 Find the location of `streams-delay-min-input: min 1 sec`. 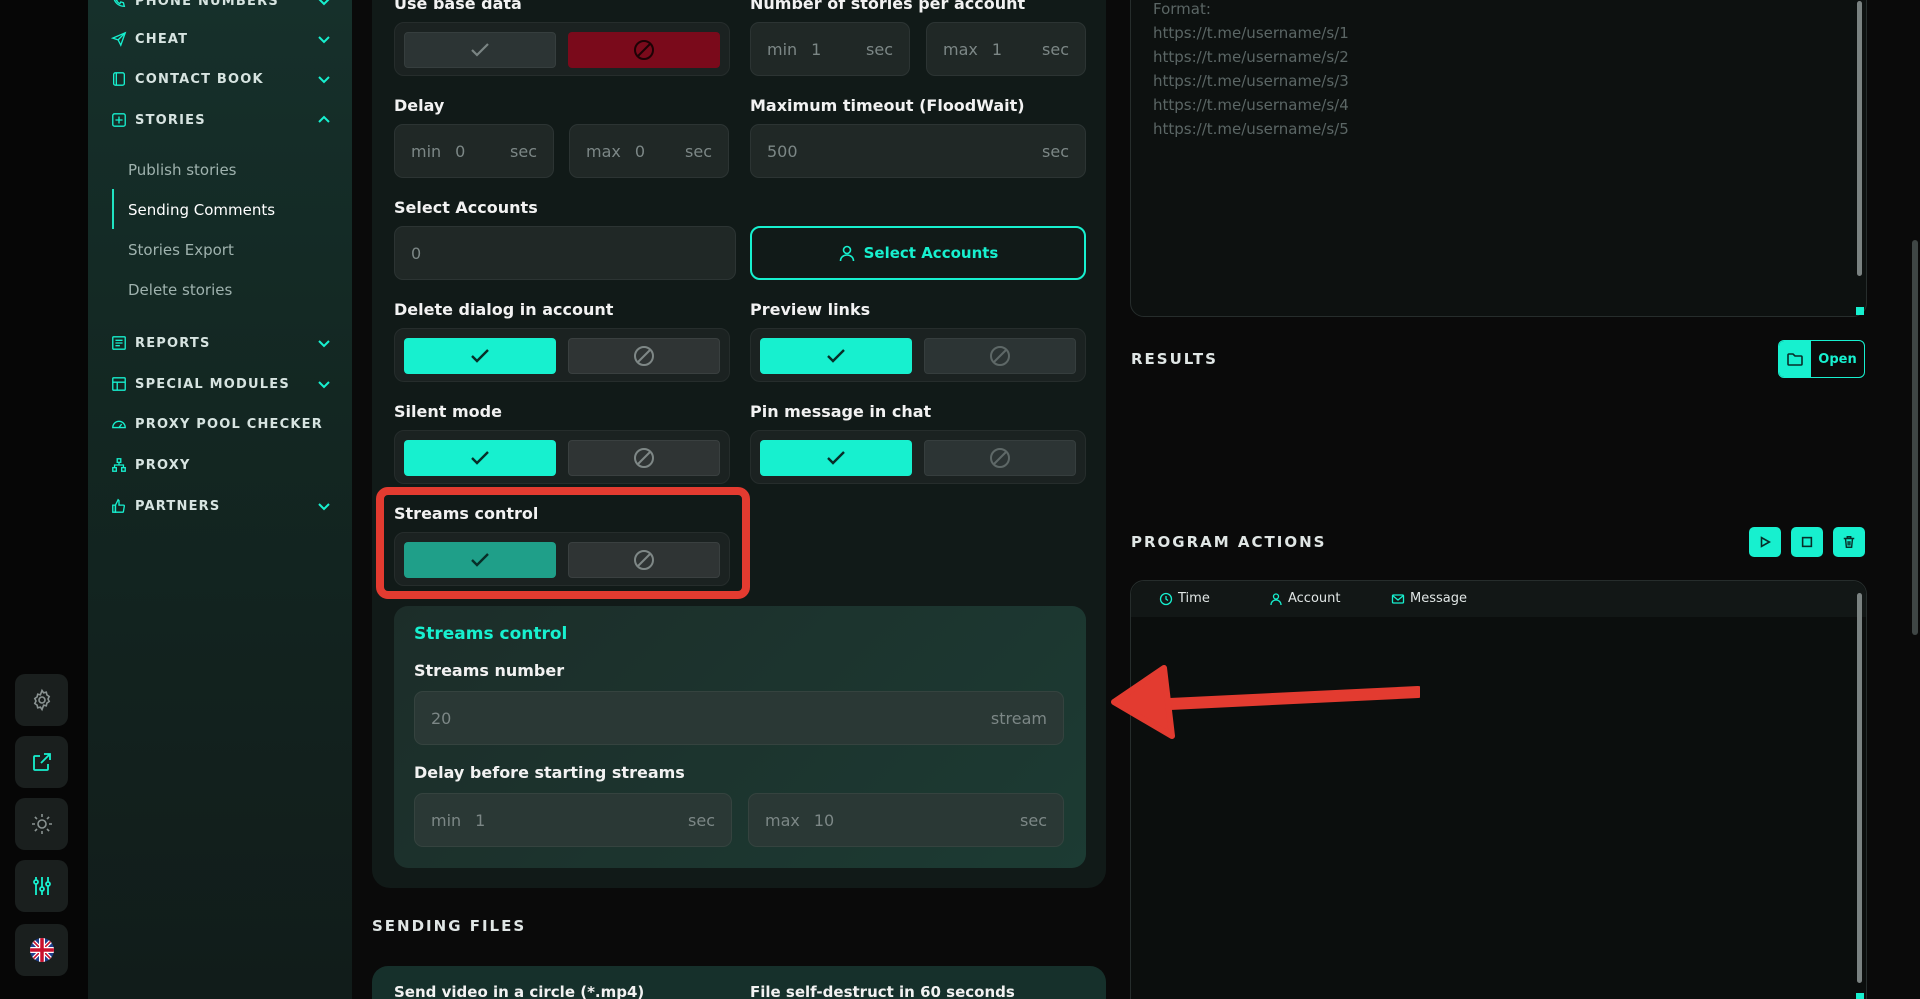

streams-delay-min-input: min 1 sec is located at coordinates (573, 820).